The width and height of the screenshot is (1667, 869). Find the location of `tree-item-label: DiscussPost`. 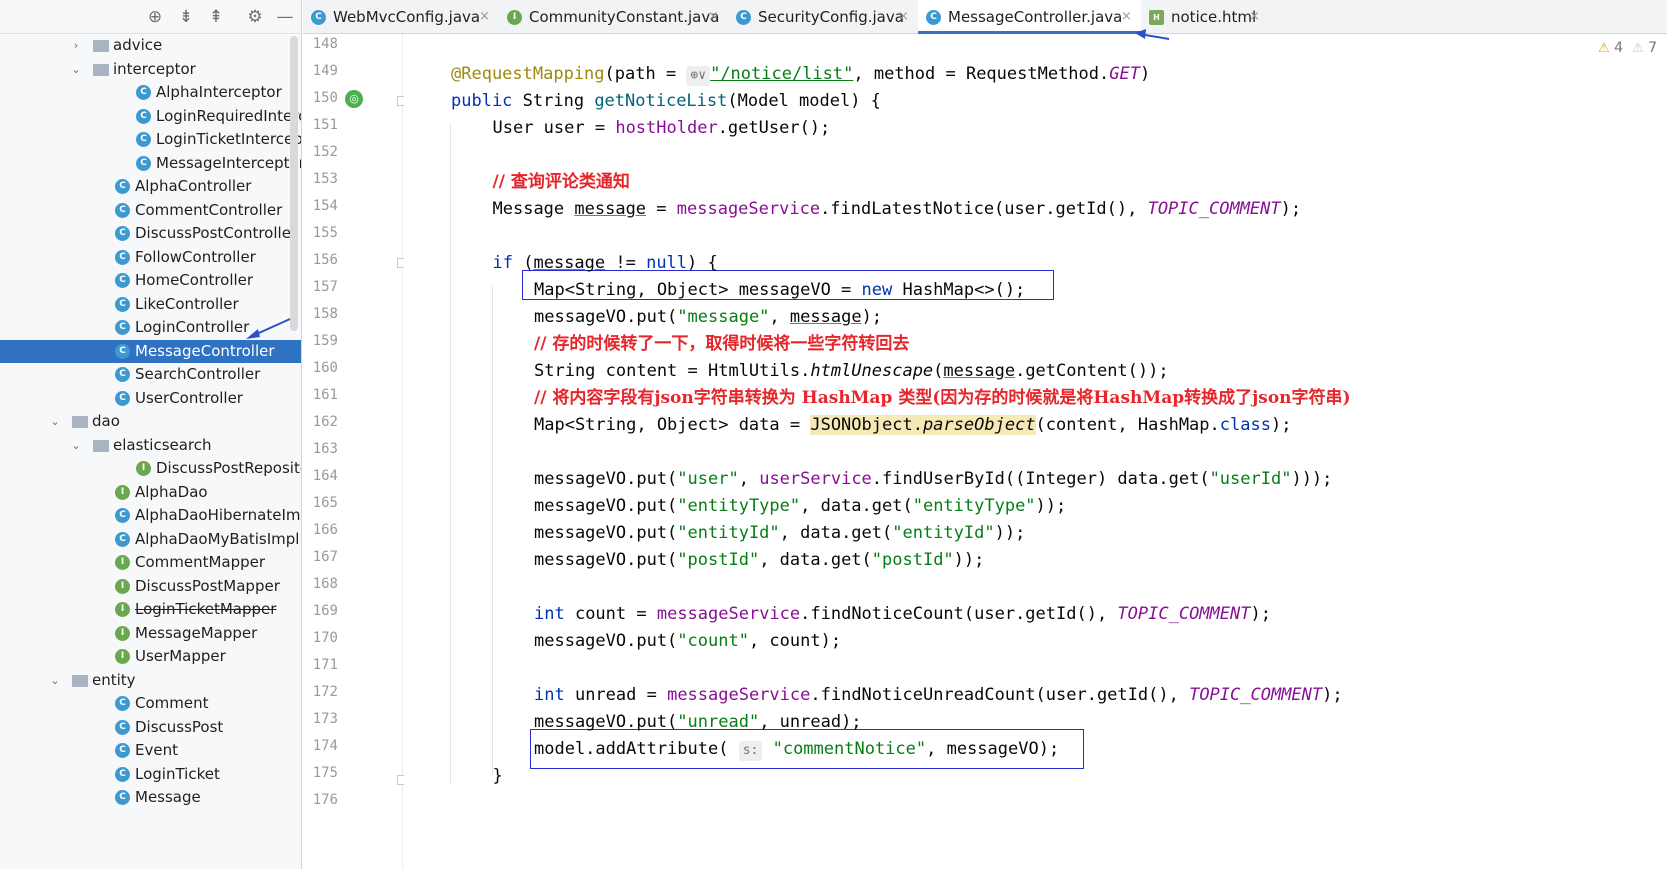

tree-item-label: DiscussPost is located at coordinates (179, 726).